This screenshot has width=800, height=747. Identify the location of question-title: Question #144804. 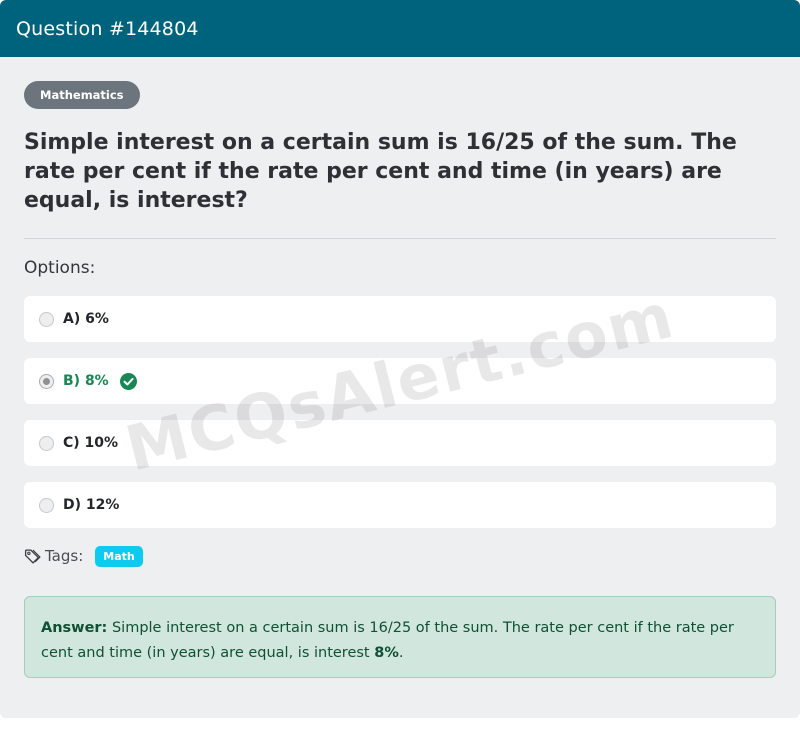
(107, 28).